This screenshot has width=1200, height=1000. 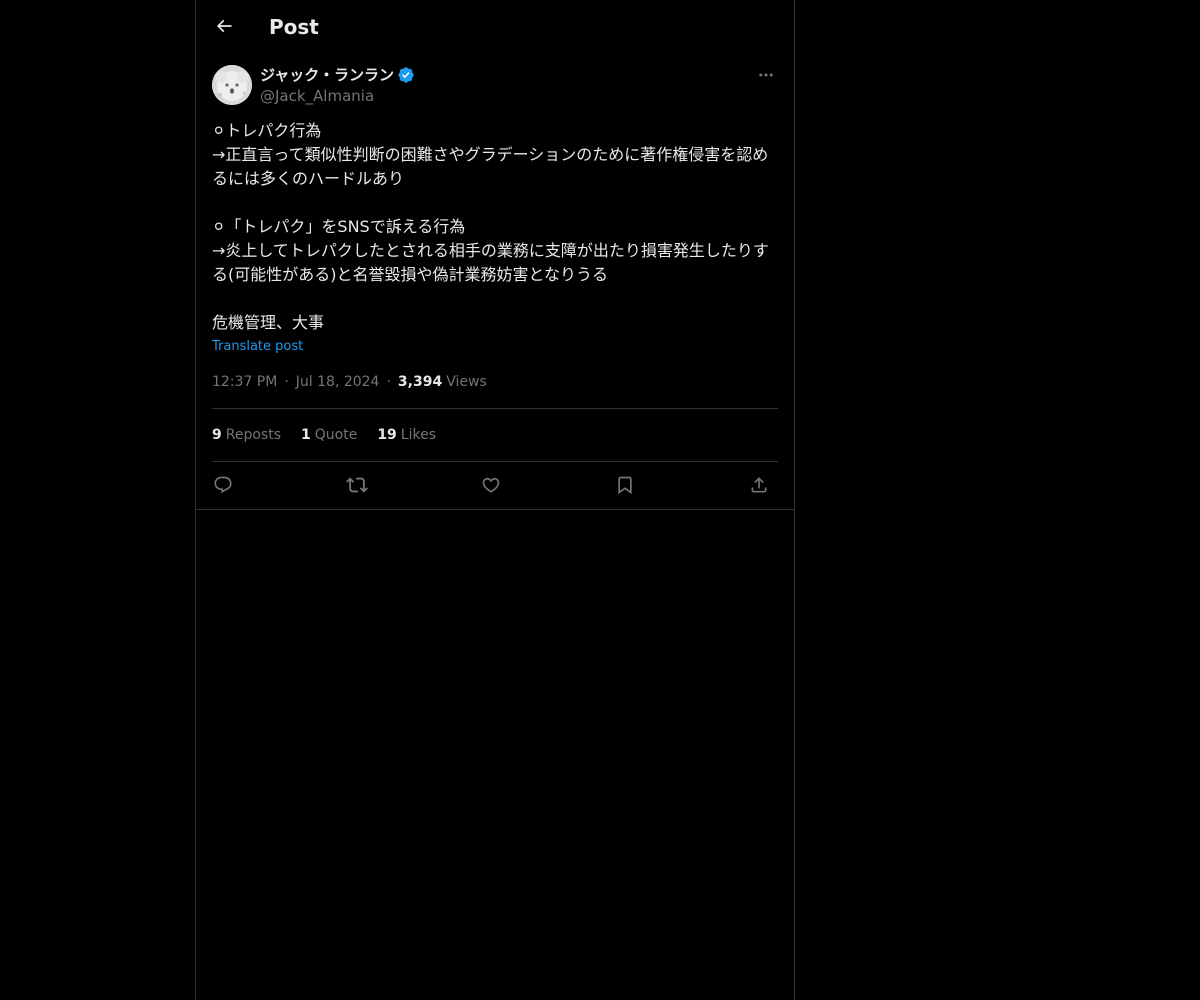 I want to click on arrow-left-icon, so click(x=224, y=26).